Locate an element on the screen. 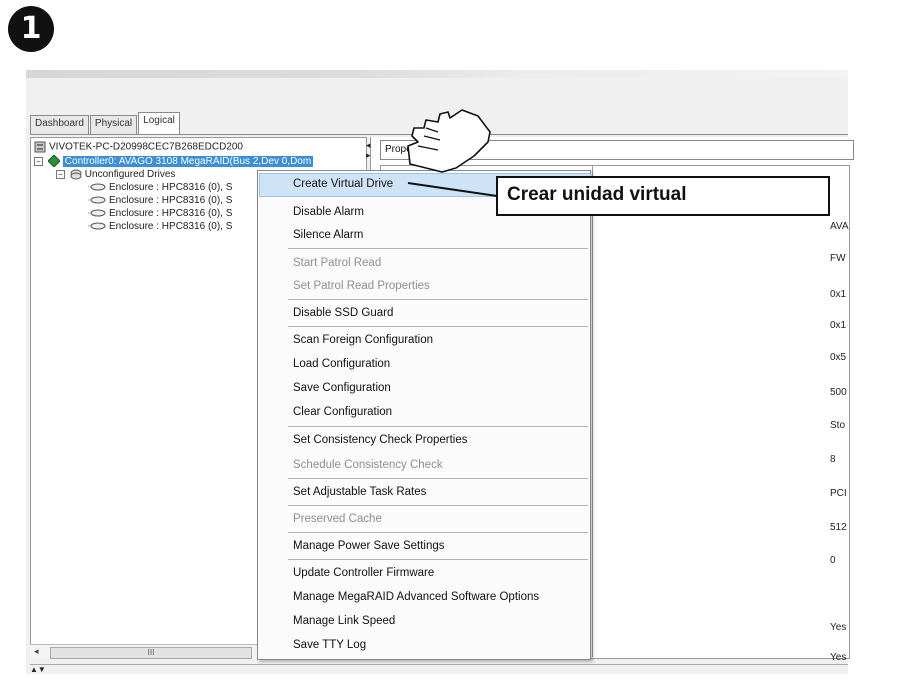 This screenshot has height=681, width=897. callout-label: Crear unidad virtual is located at coordinates (597, 194).